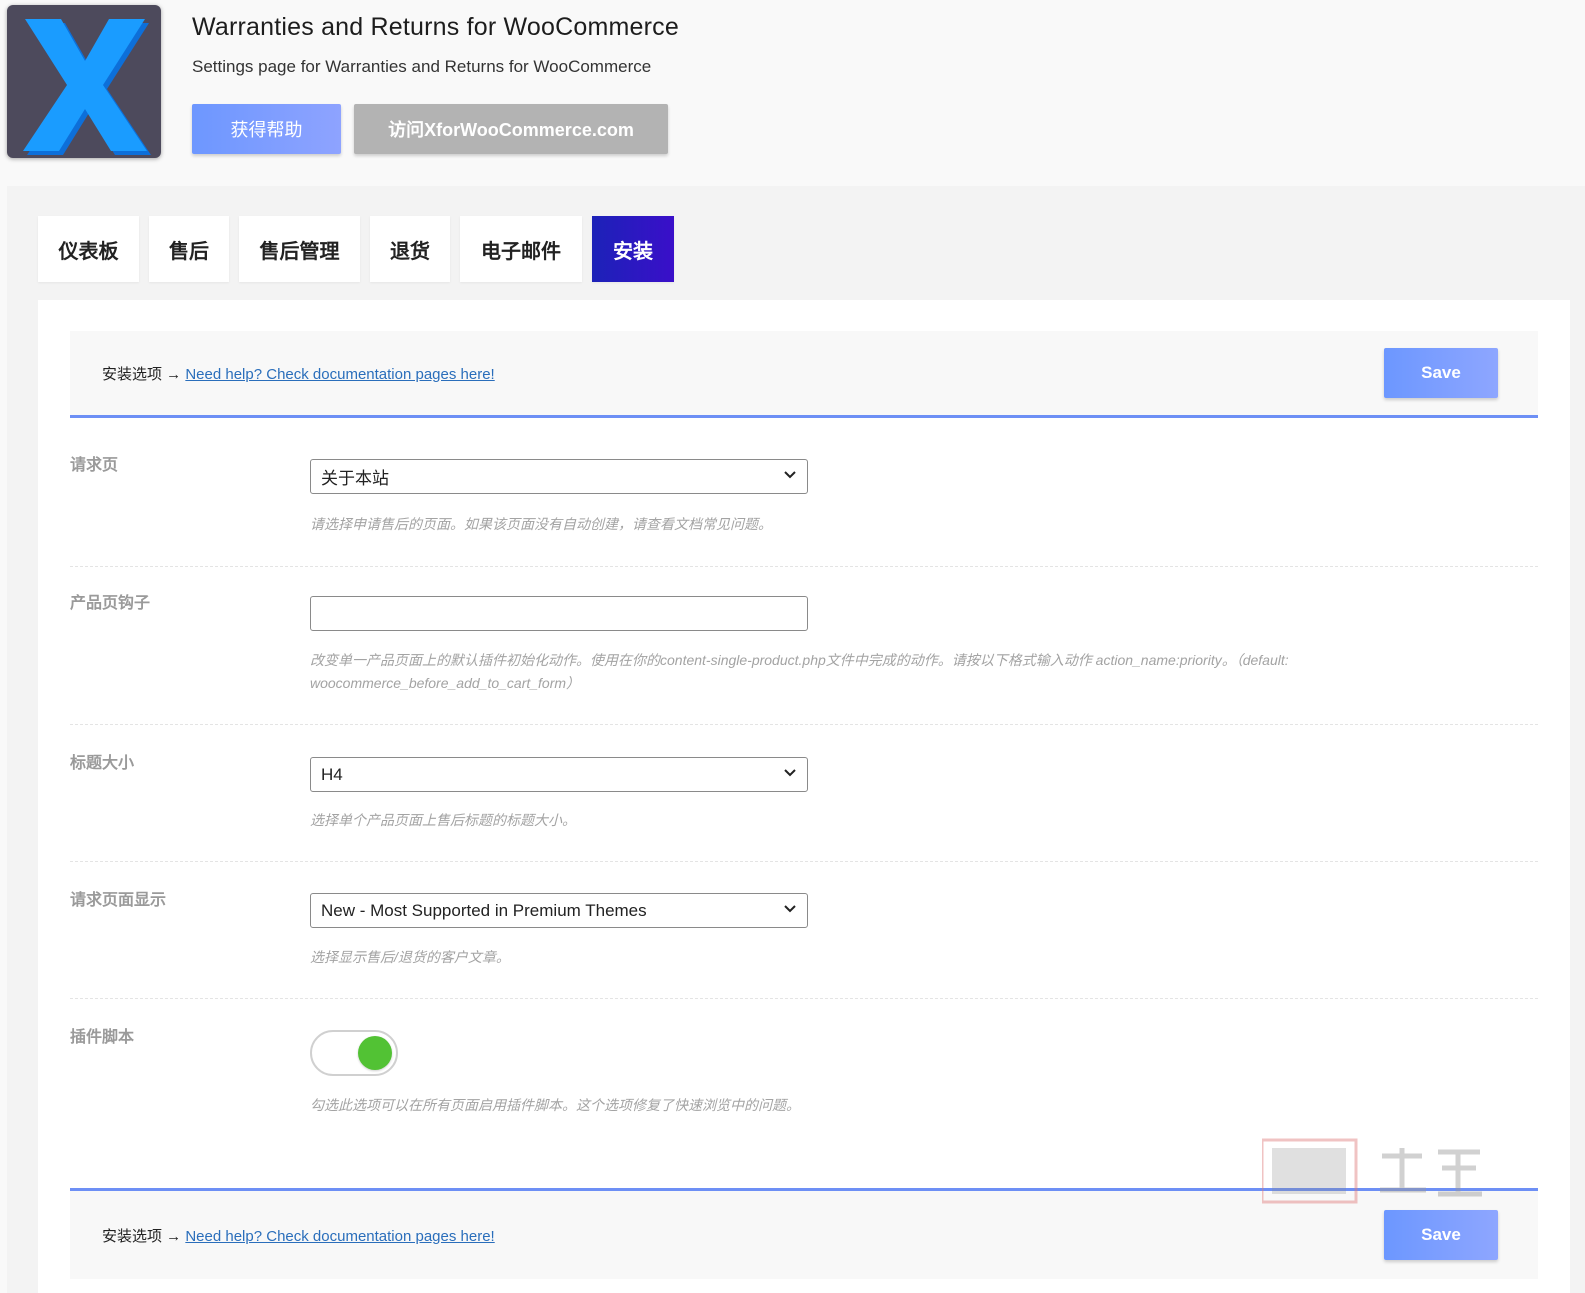  I want to click on visit-site-button: 访问XforWooCommerce.com, so click(511, 129).